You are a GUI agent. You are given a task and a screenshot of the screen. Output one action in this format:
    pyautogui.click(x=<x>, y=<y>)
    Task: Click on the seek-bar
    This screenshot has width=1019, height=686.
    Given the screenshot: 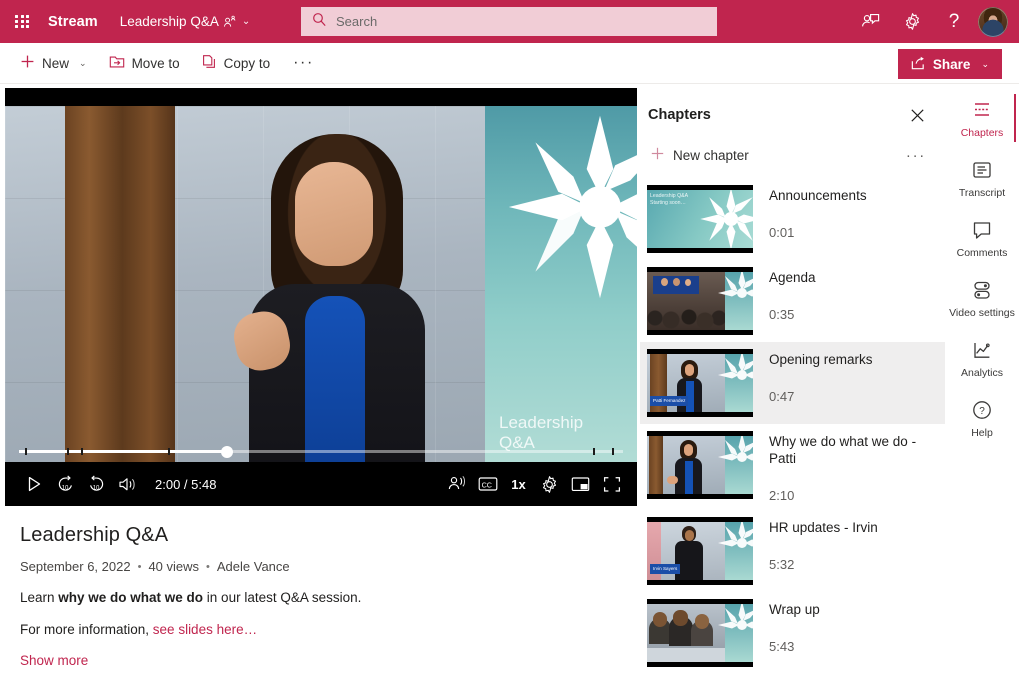 What is the action you would take?
    pyautogui.click(x=321, y=451)
    